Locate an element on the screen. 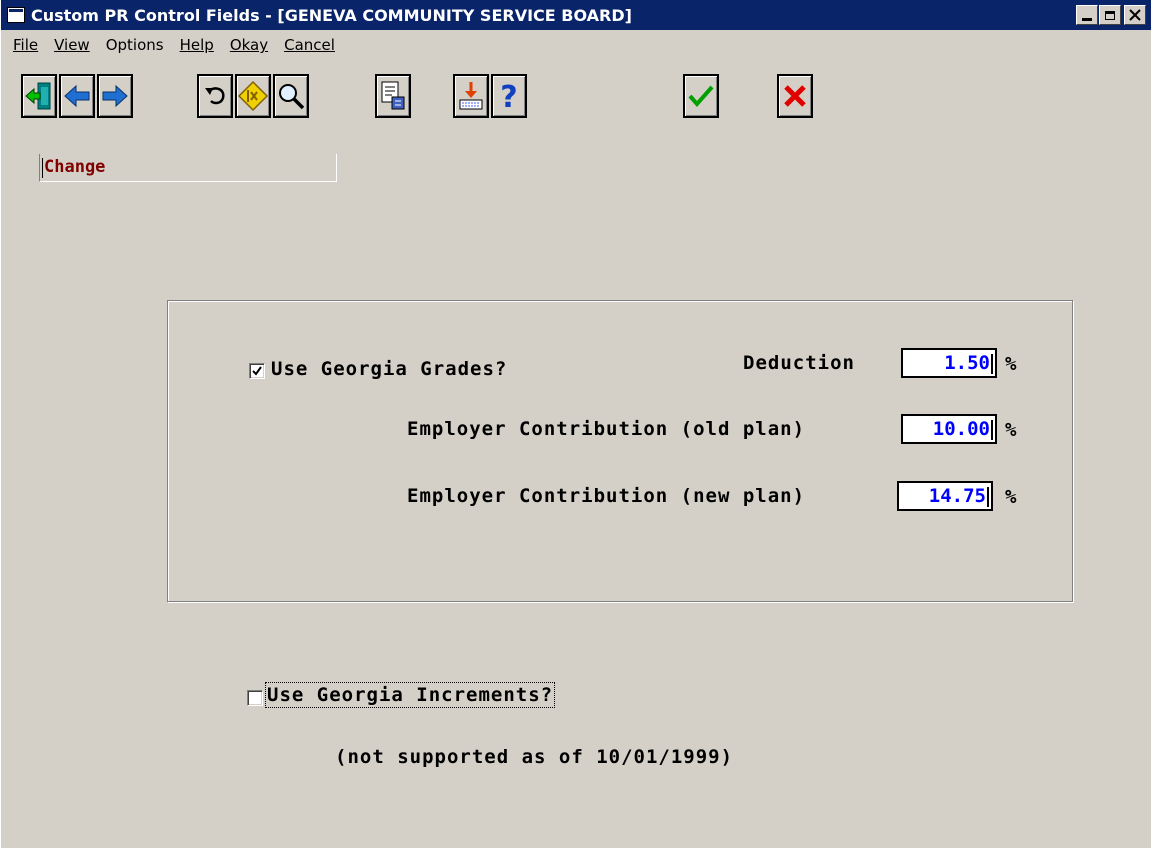 The width and height of the screenshot is (1151, 848). use-increments-checkbox is located at coordinates (255, 698).